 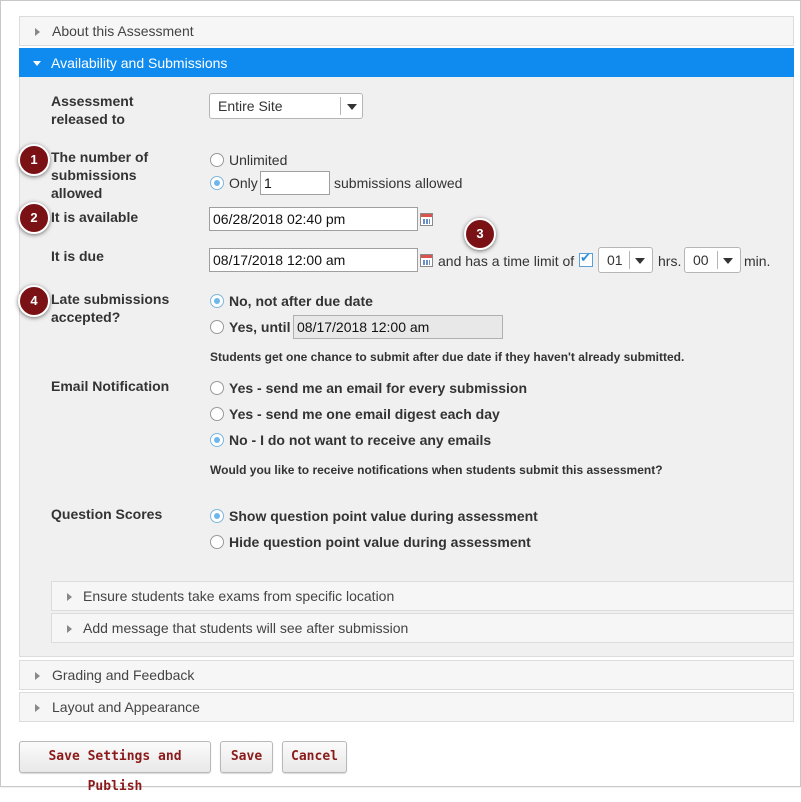 What do you see at coordinates (110, 386) in the screenshot?
I see `email-label: Email Notification` at bounding box center [110, 386].